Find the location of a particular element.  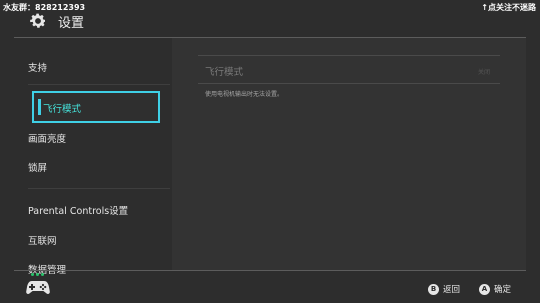

airplane-mode-row: 飞行模式 is located at coordinates (224, 71).